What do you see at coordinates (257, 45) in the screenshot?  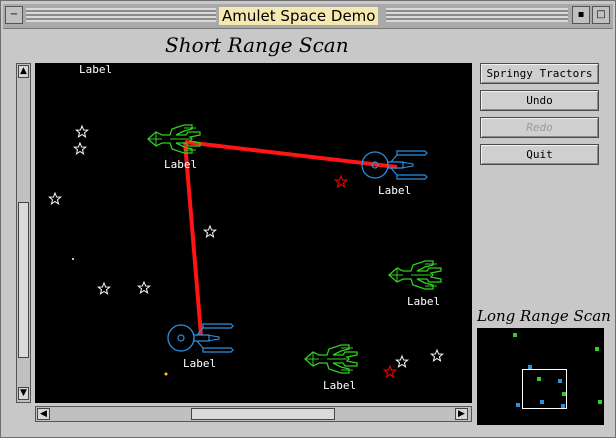 I see `short-range-title: Short Range Scan` at bounding box center [257, 45].